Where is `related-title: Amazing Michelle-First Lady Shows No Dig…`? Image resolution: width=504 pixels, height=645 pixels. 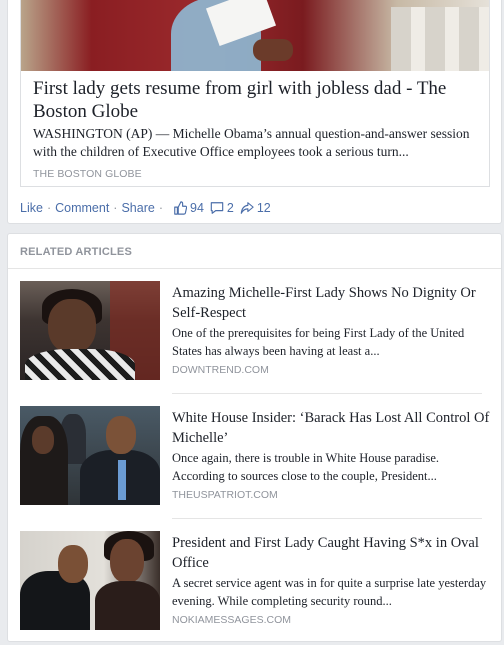 related-title: Amazing Michelle-First Lady Shows No Dig… is located at coordinates (332, 303).